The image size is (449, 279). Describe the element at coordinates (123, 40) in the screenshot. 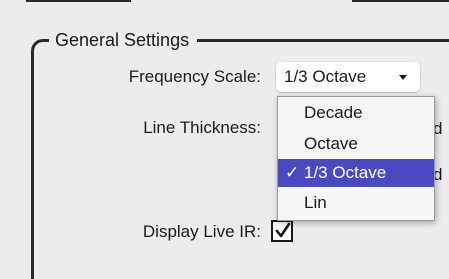

I see `group-title: General Settings` at that location.